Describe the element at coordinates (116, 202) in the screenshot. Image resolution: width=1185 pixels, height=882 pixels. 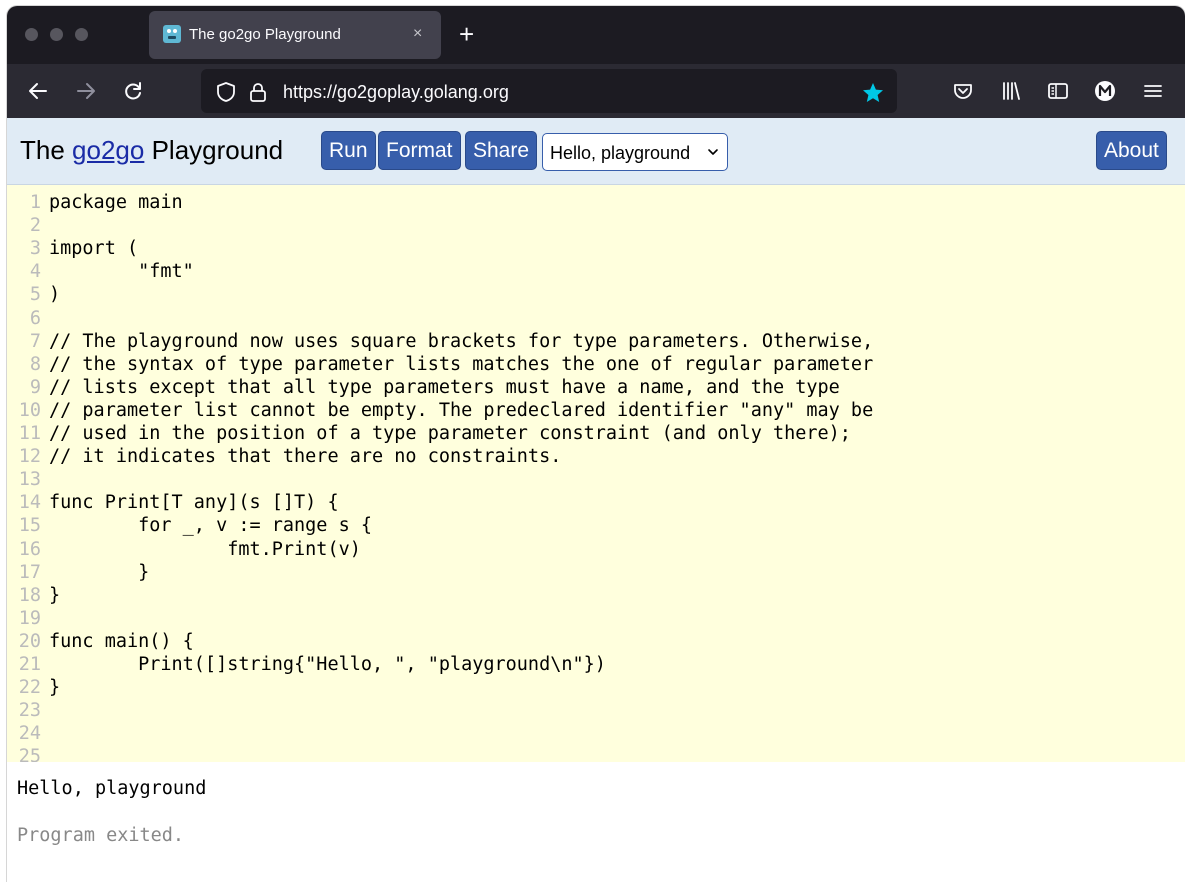
I see `line-text: package main` at that location.